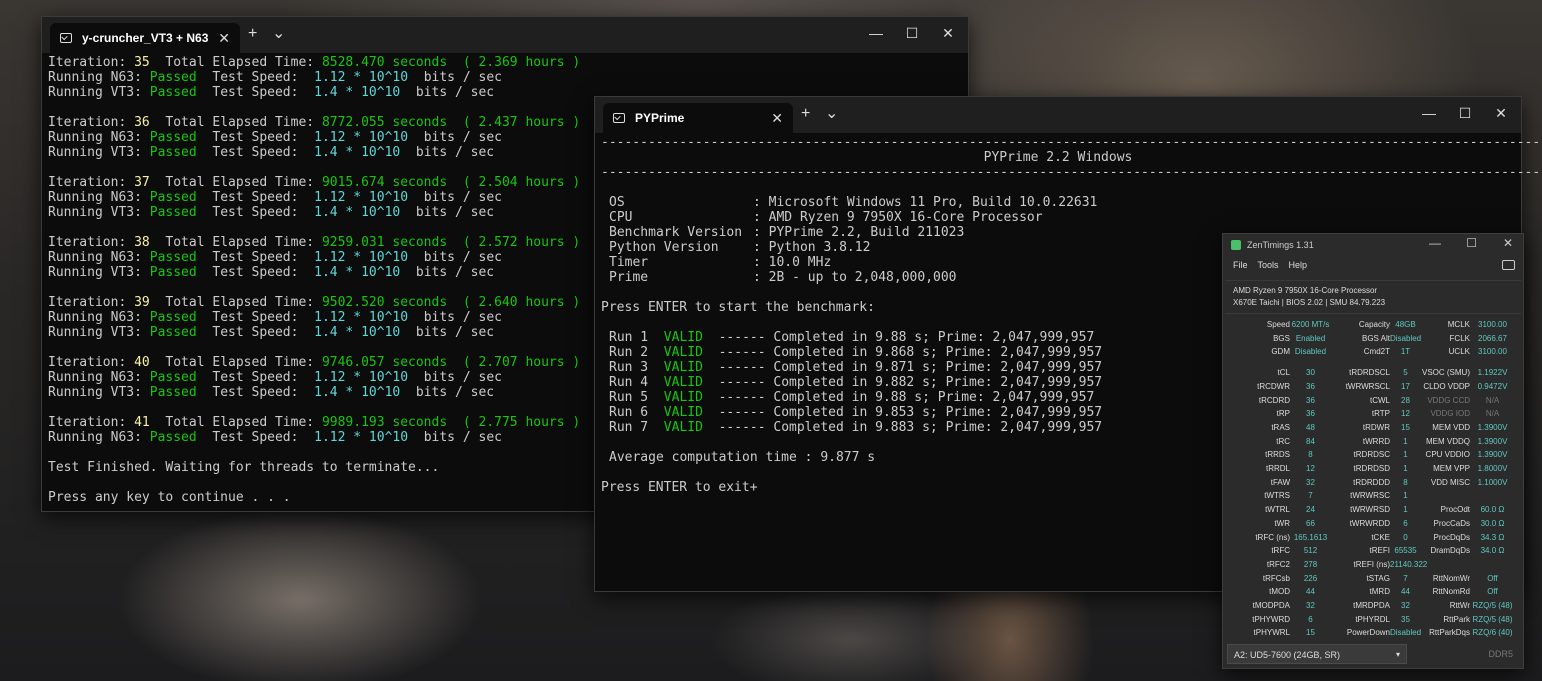  Describe the element at coordinates (142, 302) in the screenshot. I see `iter-number: 39` at that location.